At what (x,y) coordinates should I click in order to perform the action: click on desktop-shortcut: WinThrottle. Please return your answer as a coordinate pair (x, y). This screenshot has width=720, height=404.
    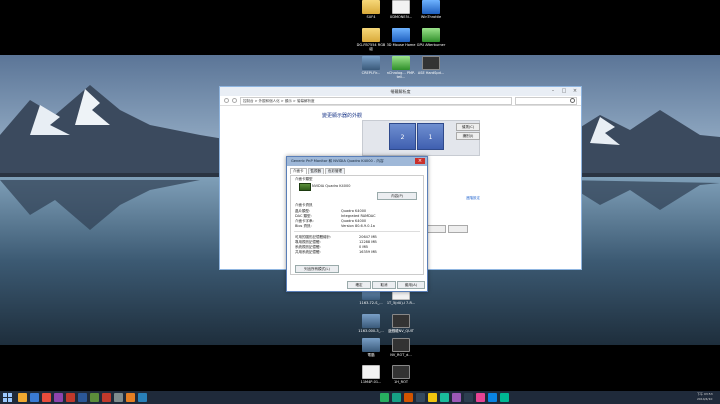
    Looking at the image, I should click on (431, 9).